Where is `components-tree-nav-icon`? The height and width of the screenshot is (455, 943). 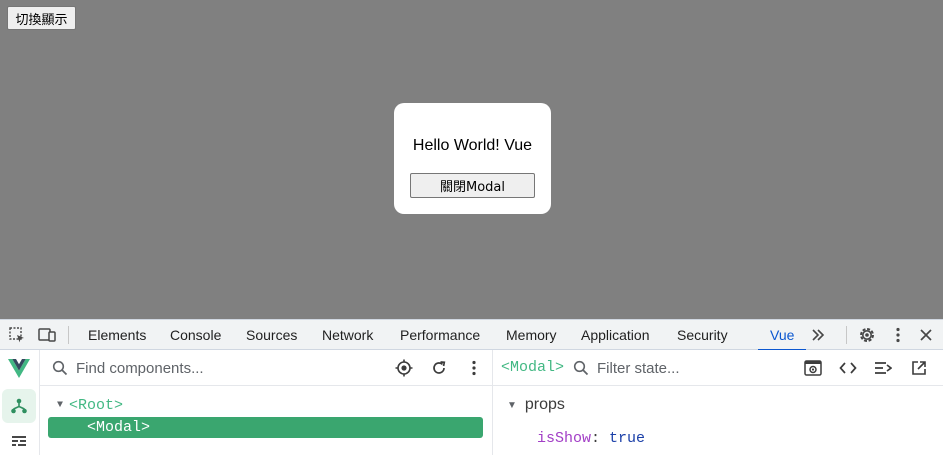 components-tree-nav-icon is located at coordinates (19, 406).